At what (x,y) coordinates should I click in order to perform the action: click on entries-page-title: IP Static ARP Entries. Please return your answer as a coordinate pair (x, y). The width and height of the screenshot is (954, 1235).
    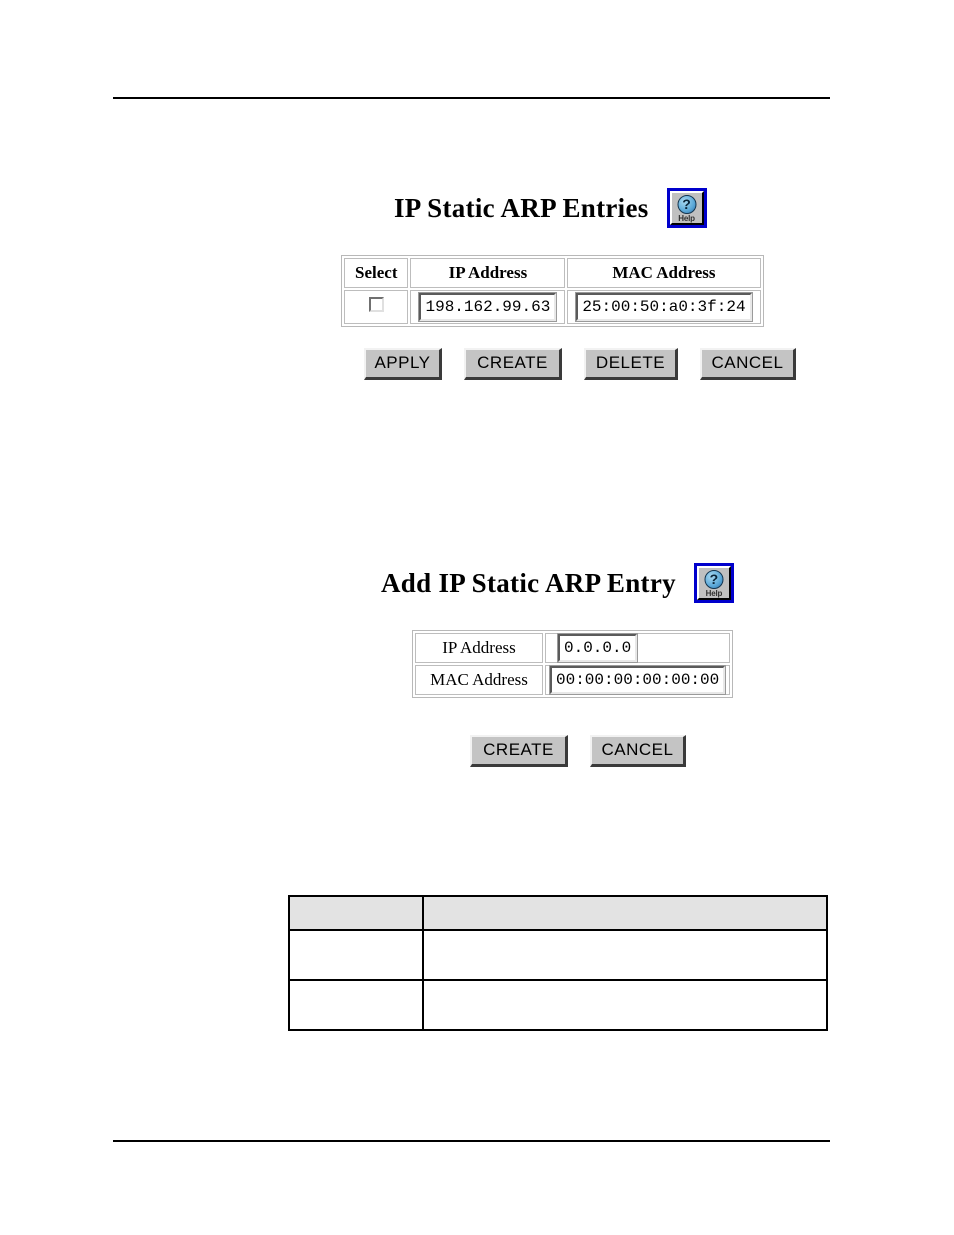
    Looking at the image, I should click on (521, 207).